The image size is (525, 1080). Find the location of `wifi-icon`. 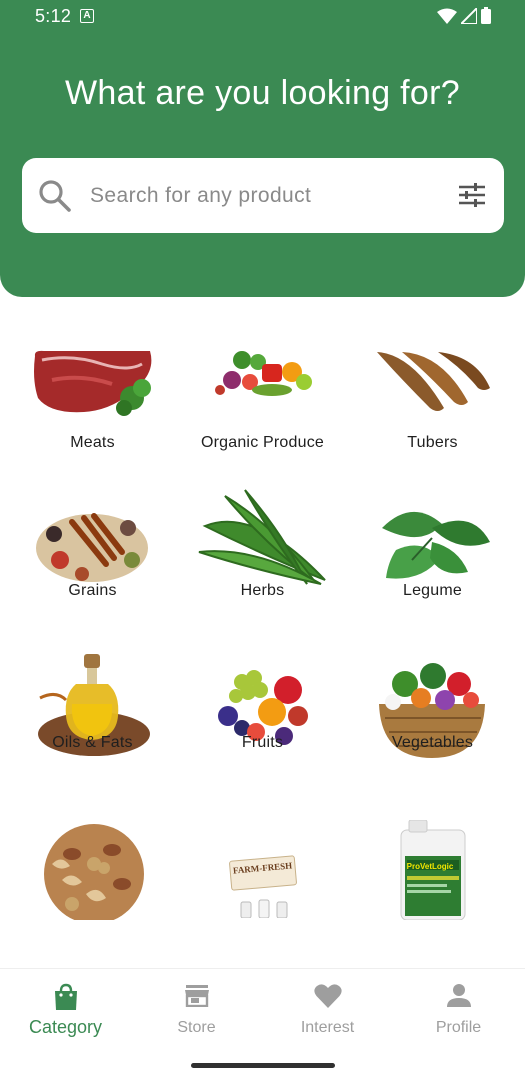

wifi-icon is located at coordinates (447, 16).